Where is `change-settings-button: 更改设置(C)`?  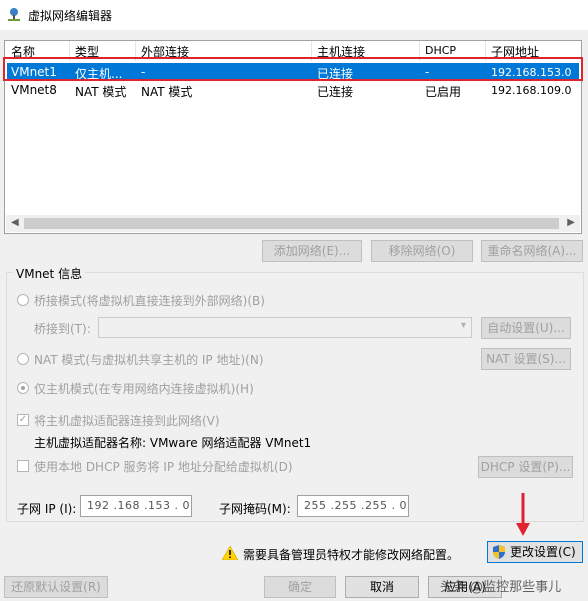 change-settings-button: 更改设置(C) is located at coordinates (535, 552).